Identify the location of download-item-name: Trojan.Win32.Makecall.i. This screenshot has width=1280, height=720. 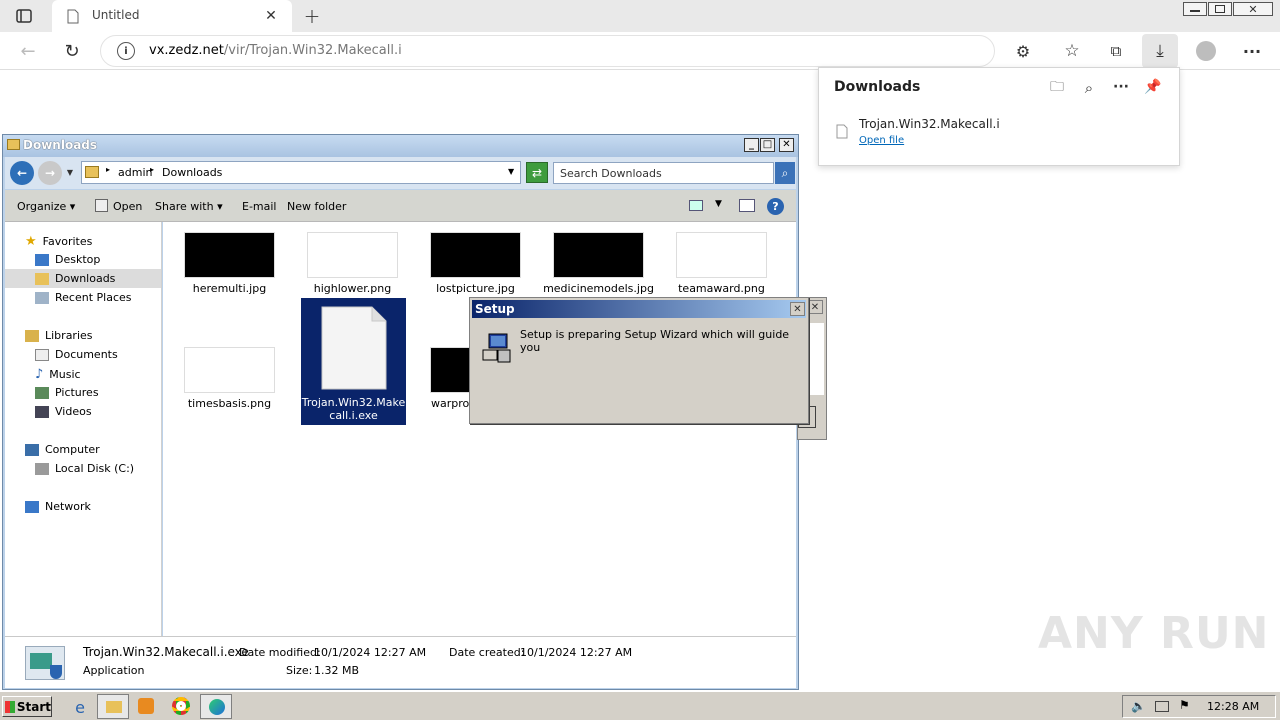
(929, 124).